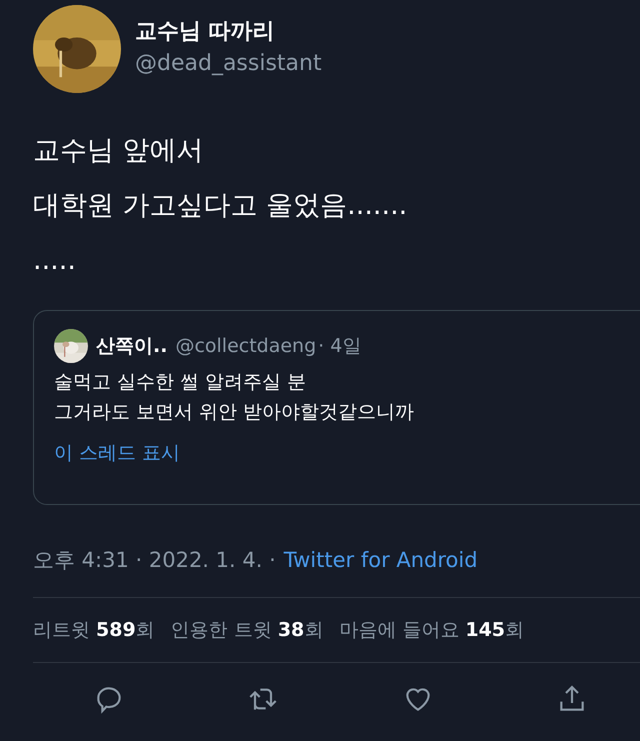 The image size is (640, 741). Describe the element at coordinates (245, 346) in the screenshot. I see `quote-author-handle: @collectdaeng` at that location.